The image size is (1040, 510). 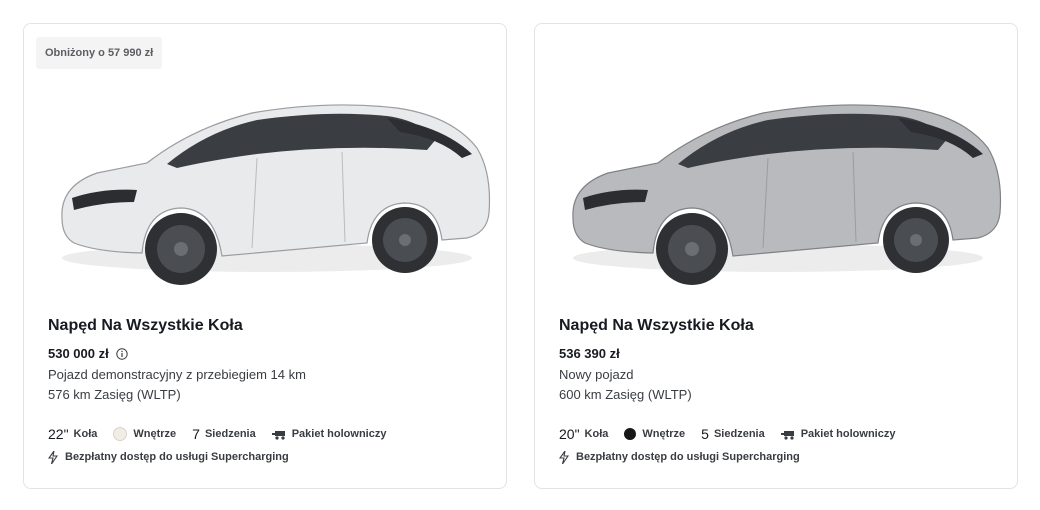 I want to click on info-icon, so click(x=122, y=354).